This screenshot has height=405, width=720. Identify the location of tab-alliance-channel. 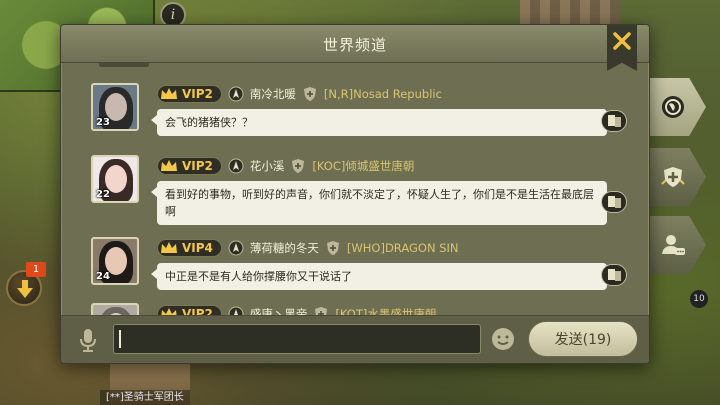
(678, 177).